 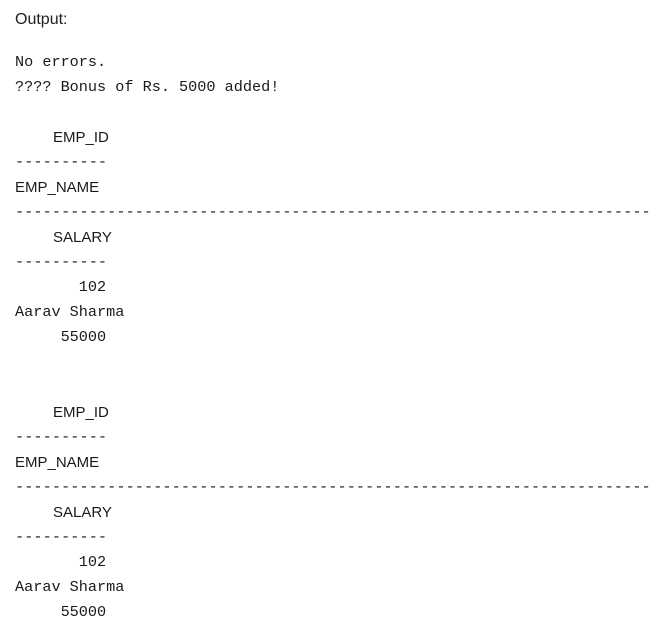 What do you see at coordinates (41, 19) in the screenshot?
I see `output-label: Output:` at bounding box center [41, 19].